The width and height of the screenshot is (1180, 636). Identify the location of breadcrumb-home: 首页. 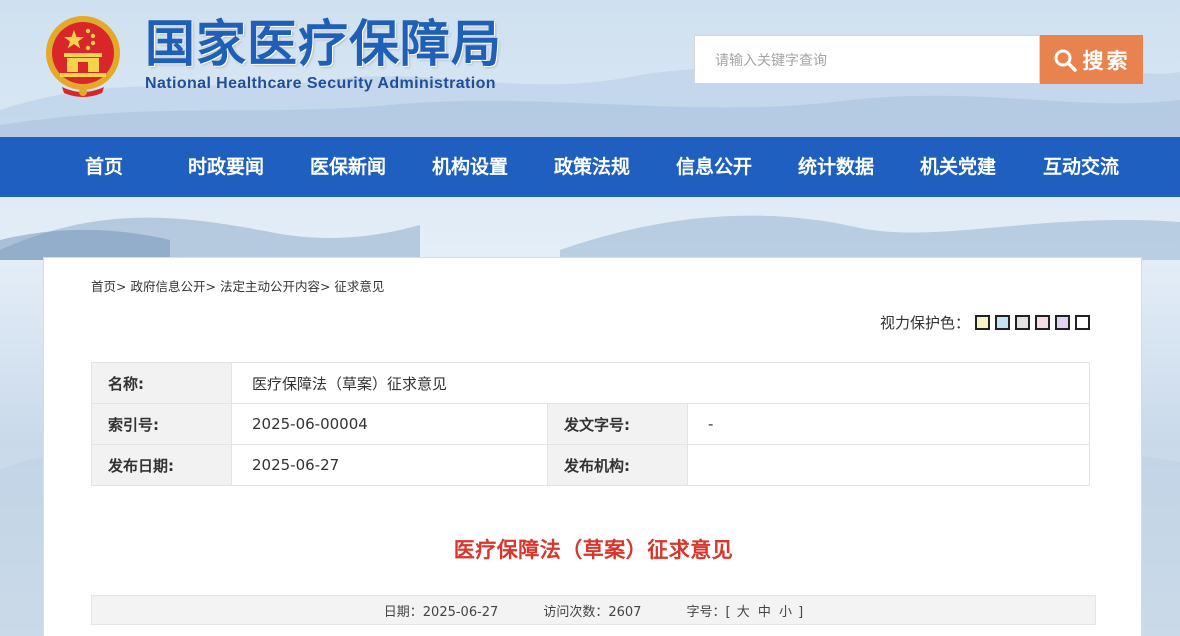
(103, 286).